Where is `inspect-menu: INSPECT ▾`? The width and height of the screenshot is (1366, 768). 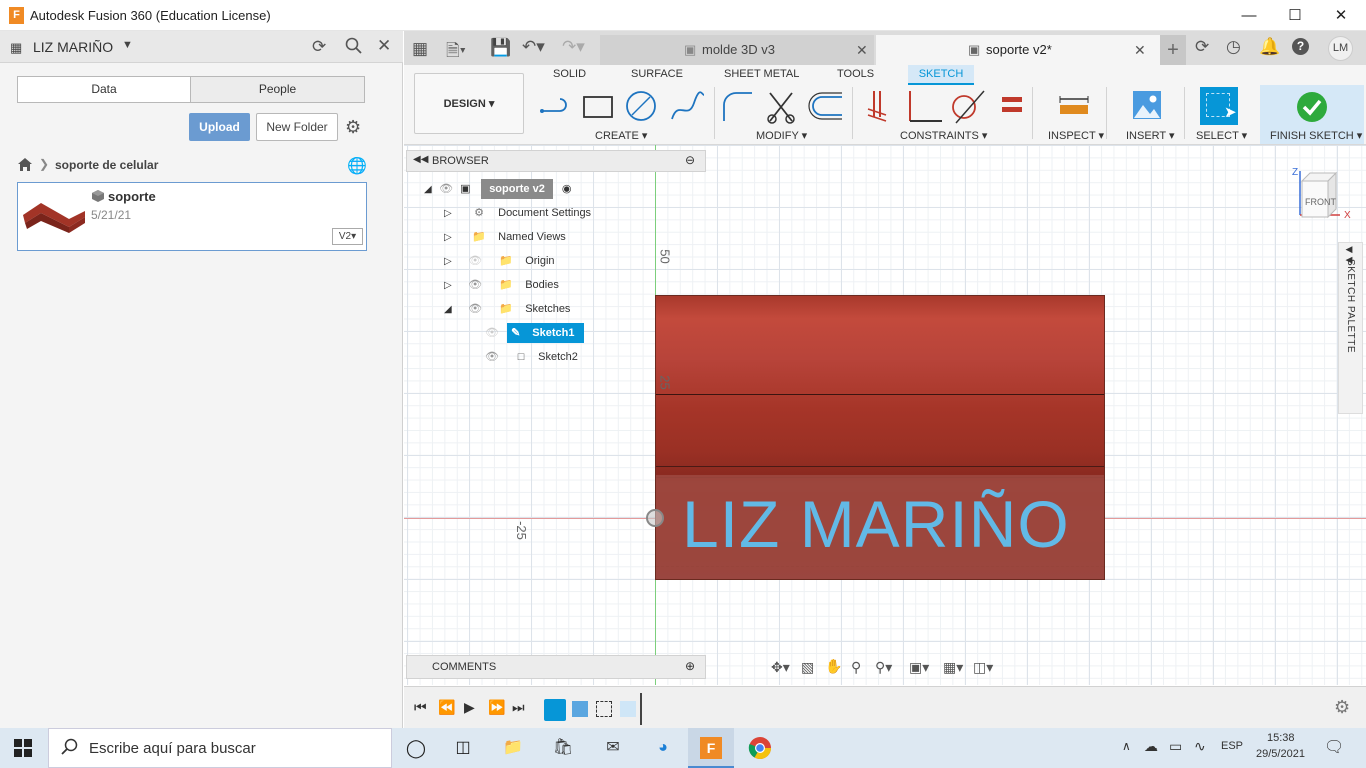
inspect-menu: INSPECT ▾ is located at coordinates (1076, 135).